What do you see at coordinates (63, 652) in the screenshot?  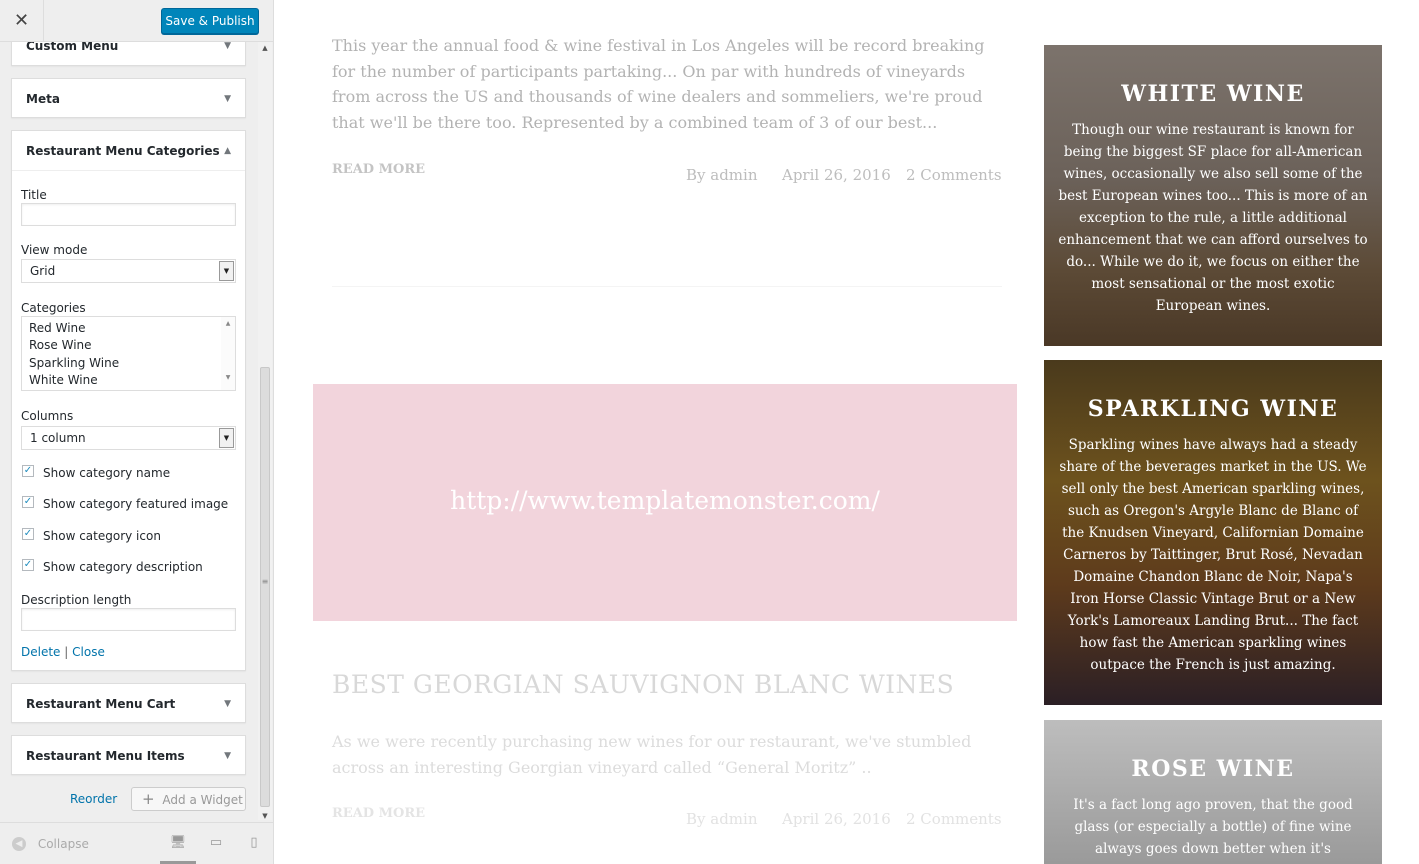 I see `widget-actions: Delete | Close` at bounding box center [63, 652].